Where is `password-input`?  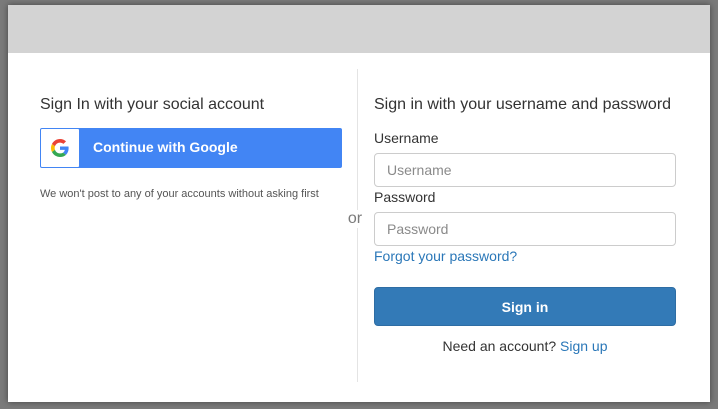 password-input is located at coordinates (525, 229).